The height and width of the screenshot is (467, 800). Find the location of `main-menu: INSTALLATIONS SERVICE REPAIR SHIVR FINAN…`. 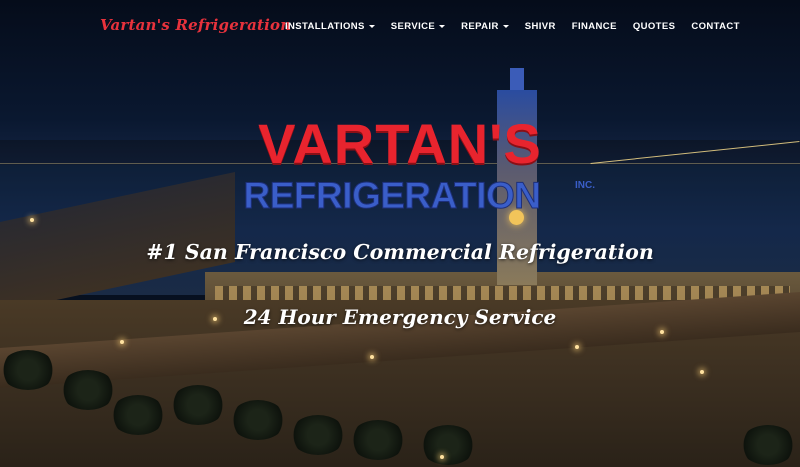

main-menu: INSTALLATIONS SERVICE REPAIR SHIVR FINAN… is located at coordinates (520, 26).